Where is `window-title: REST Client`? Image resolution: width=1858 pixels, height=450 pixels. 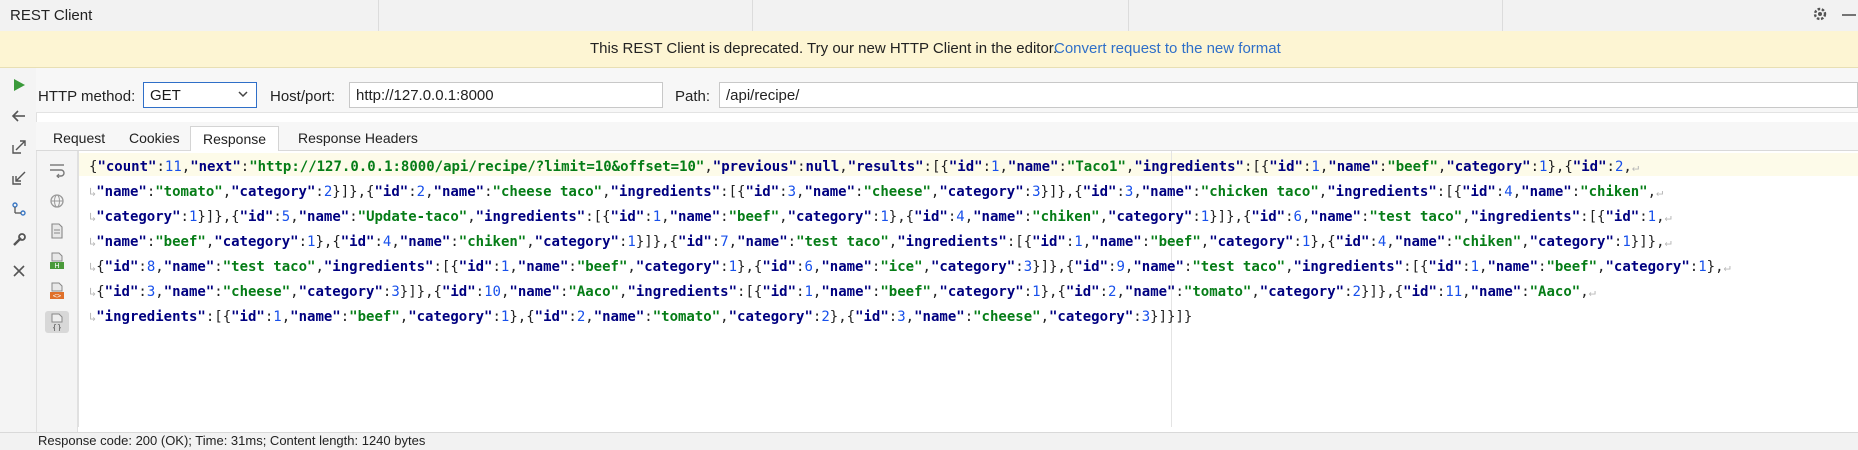
window-title: REST Client is located at coordinates (51, 15).